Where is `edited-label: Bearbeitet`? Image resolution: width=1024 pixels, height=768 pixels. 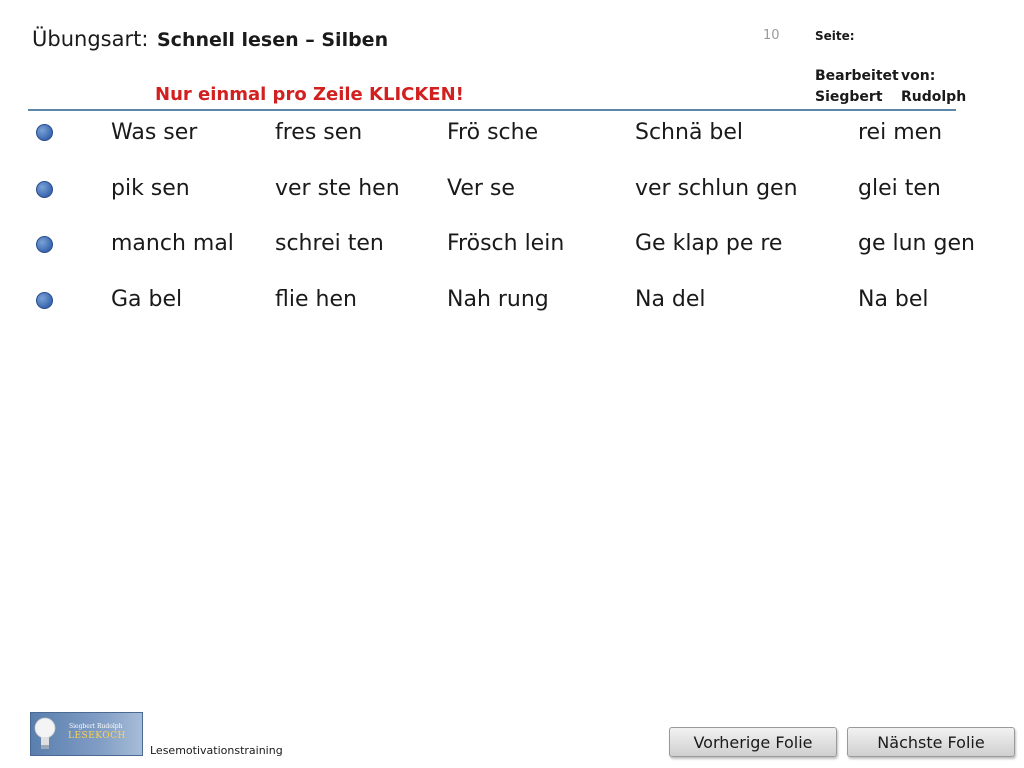
edited-label: Bearbeitet is located at coordinates (857, 76).